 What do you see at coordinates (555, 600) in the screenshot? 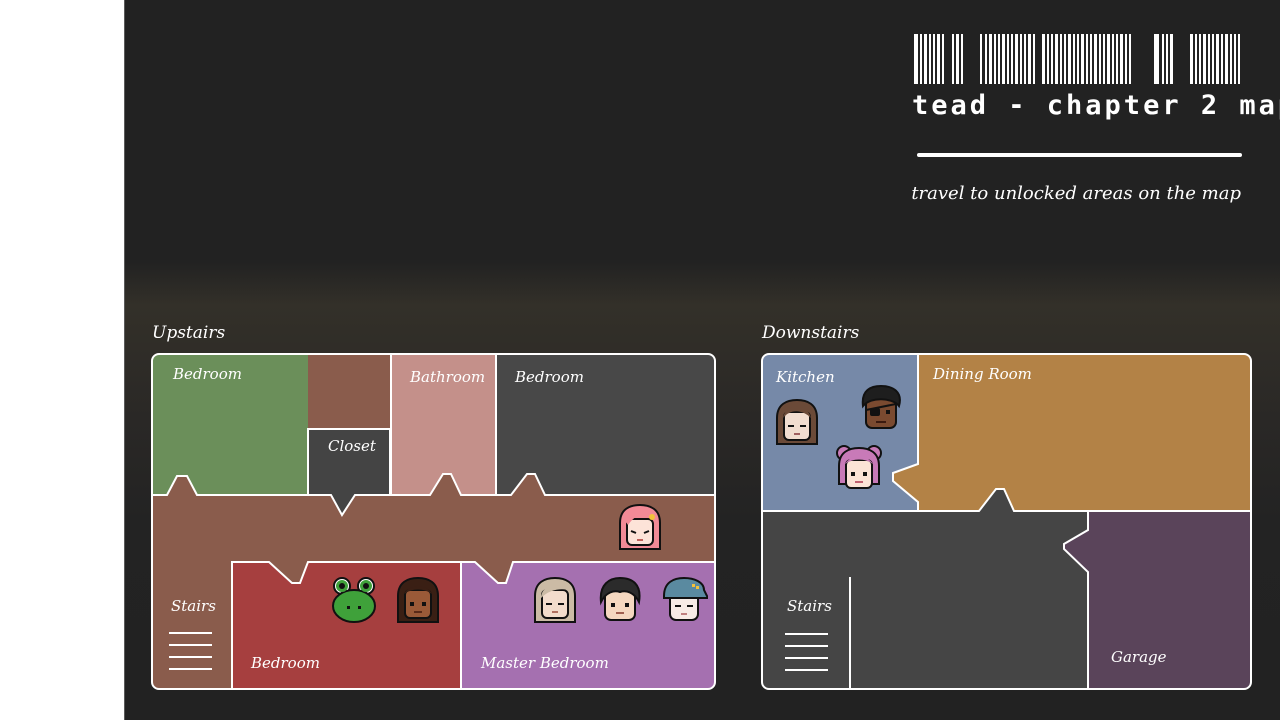
I see `blonde-woman-avatar` at bounding box center [555, 600].